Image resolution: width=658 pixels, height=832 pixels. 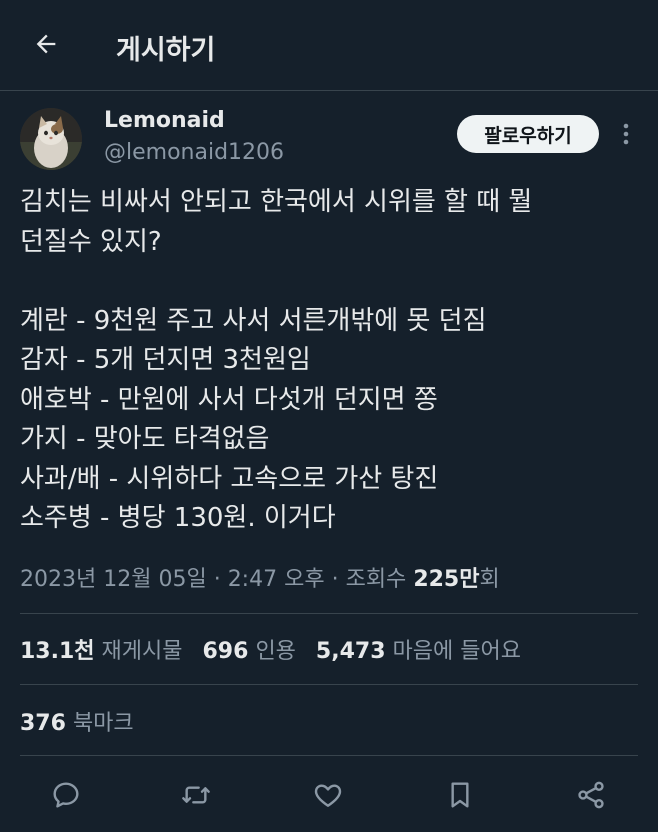 I want to click on bookmarks-stat: 376 북마크, so click(x=77, y=721).